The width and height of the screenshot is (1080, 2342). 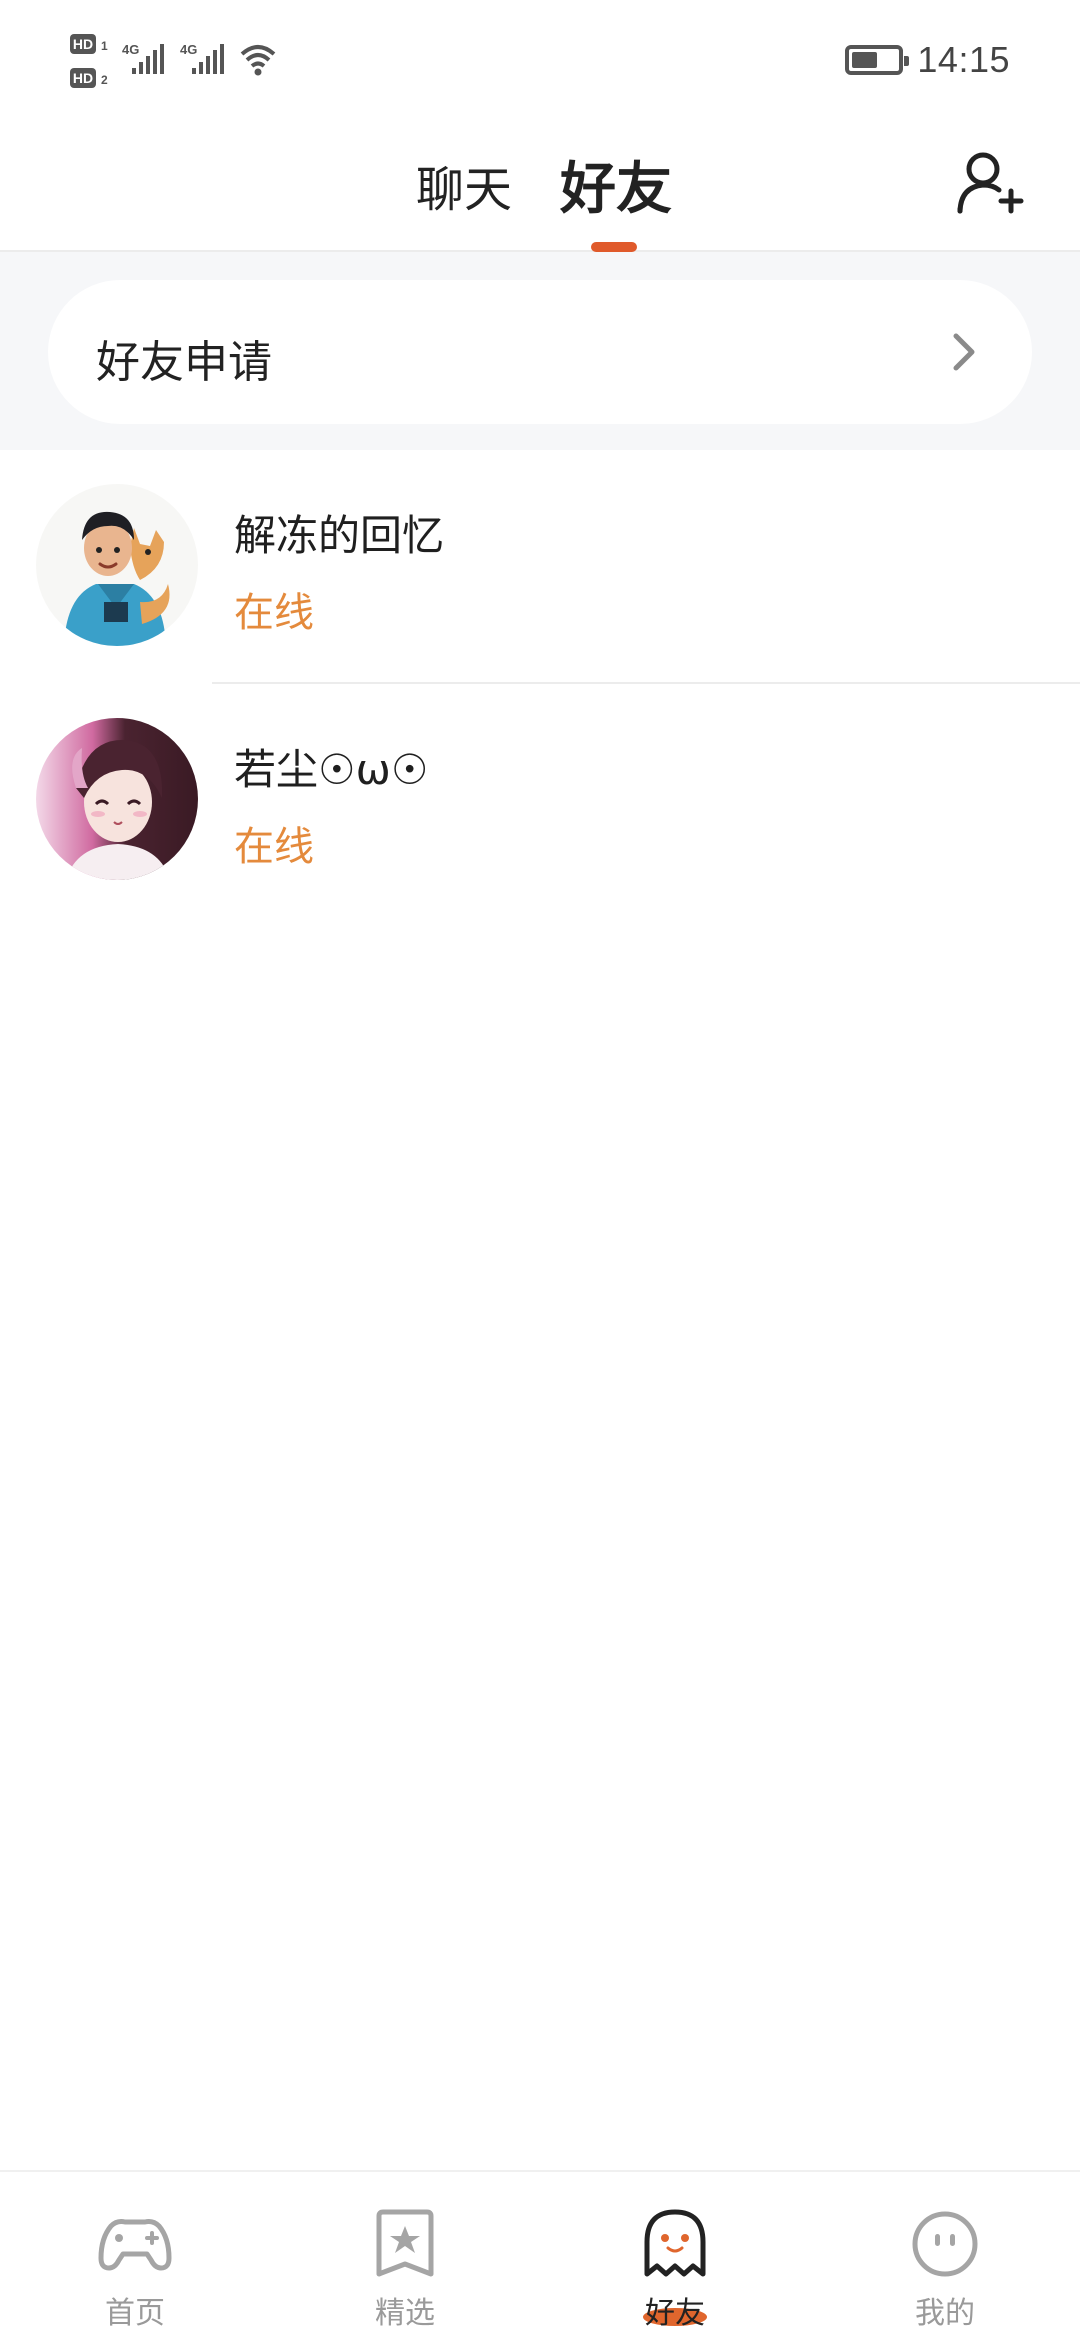 I want to click on battery-and-clock: 14:15, so click(x=927, y=60).